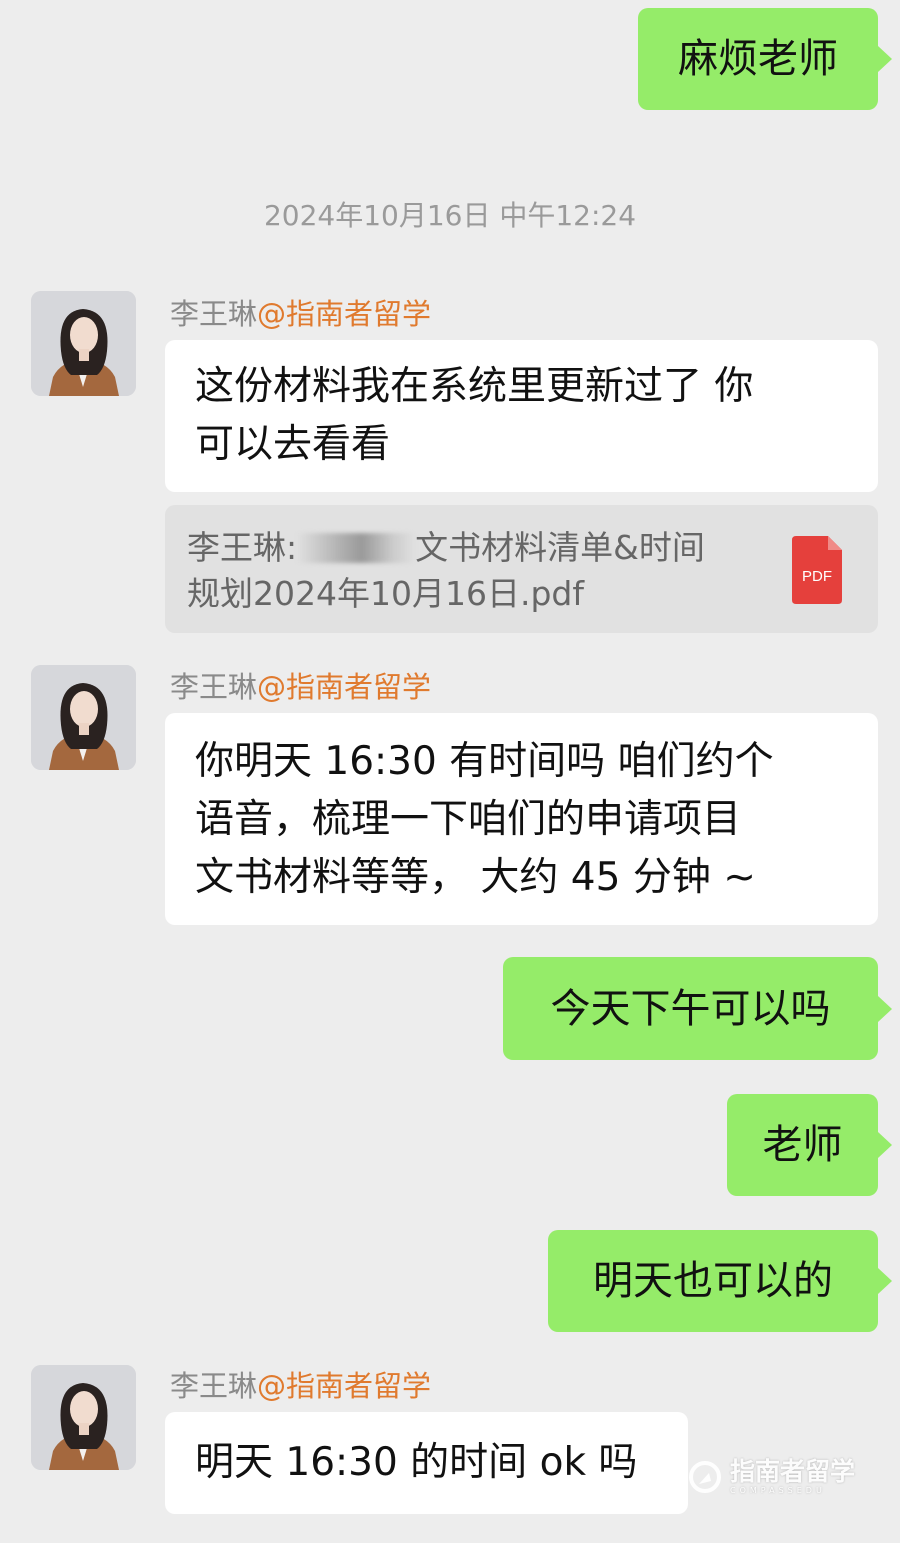 The width and height of the screenshot is (900, 1543). I want to click on sent-message-bubble: 麻烦老师, so click(758, 59).